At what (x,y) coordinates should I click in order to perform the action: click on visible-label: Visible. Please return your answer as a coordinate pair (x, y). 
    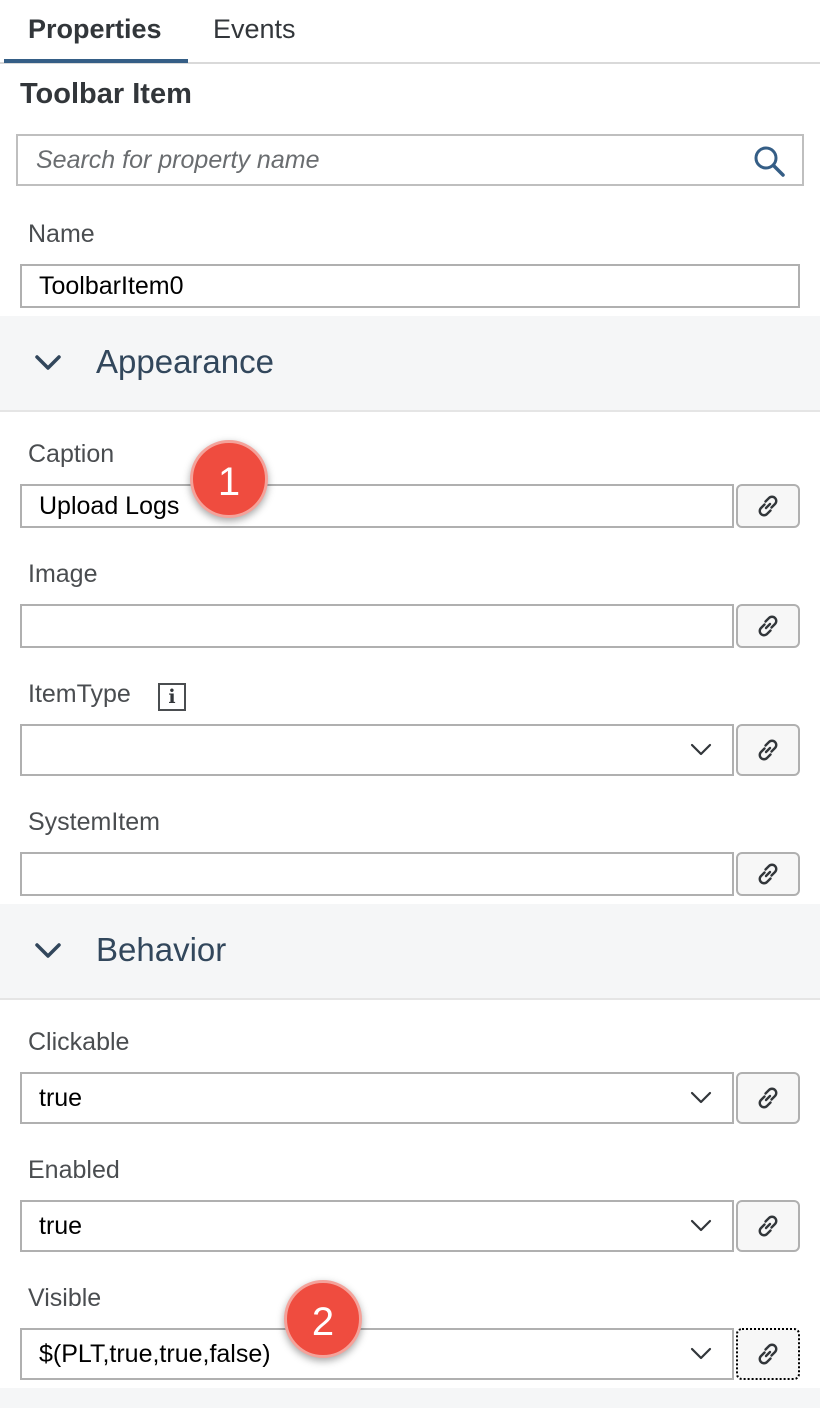
    Looking at the image, I should click on (65, 1298).